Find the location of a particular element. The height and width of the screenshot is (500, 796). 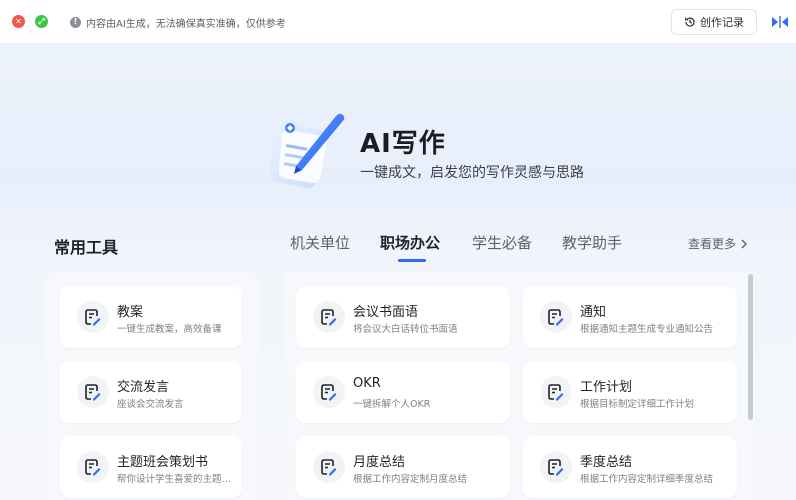

tool-card: 通知 根据通知主题生成专业通知公告 is located at coordinates (630, 317).